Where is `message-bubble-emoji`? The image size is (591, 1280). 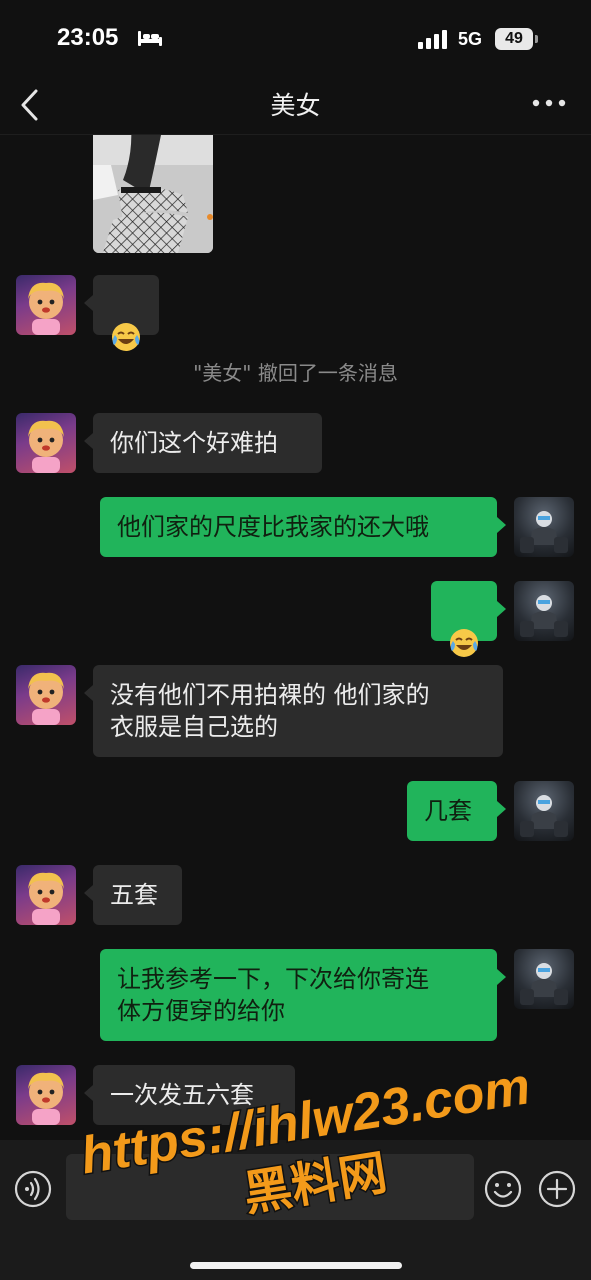
message-bubble-emoji is located at coordinates (121, 313).